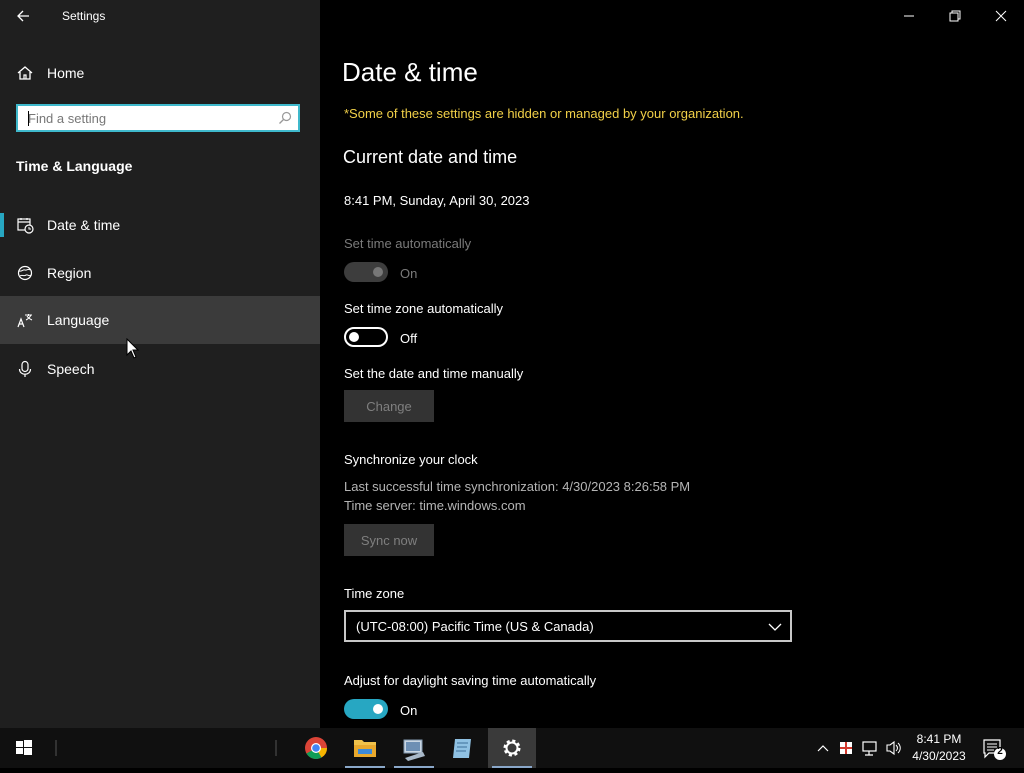 Image resolution: width=1024 pixels, height=773 pixels. Describe the element at coordinates (25, 321) in the screenshot. I see `language-icon` at that location.